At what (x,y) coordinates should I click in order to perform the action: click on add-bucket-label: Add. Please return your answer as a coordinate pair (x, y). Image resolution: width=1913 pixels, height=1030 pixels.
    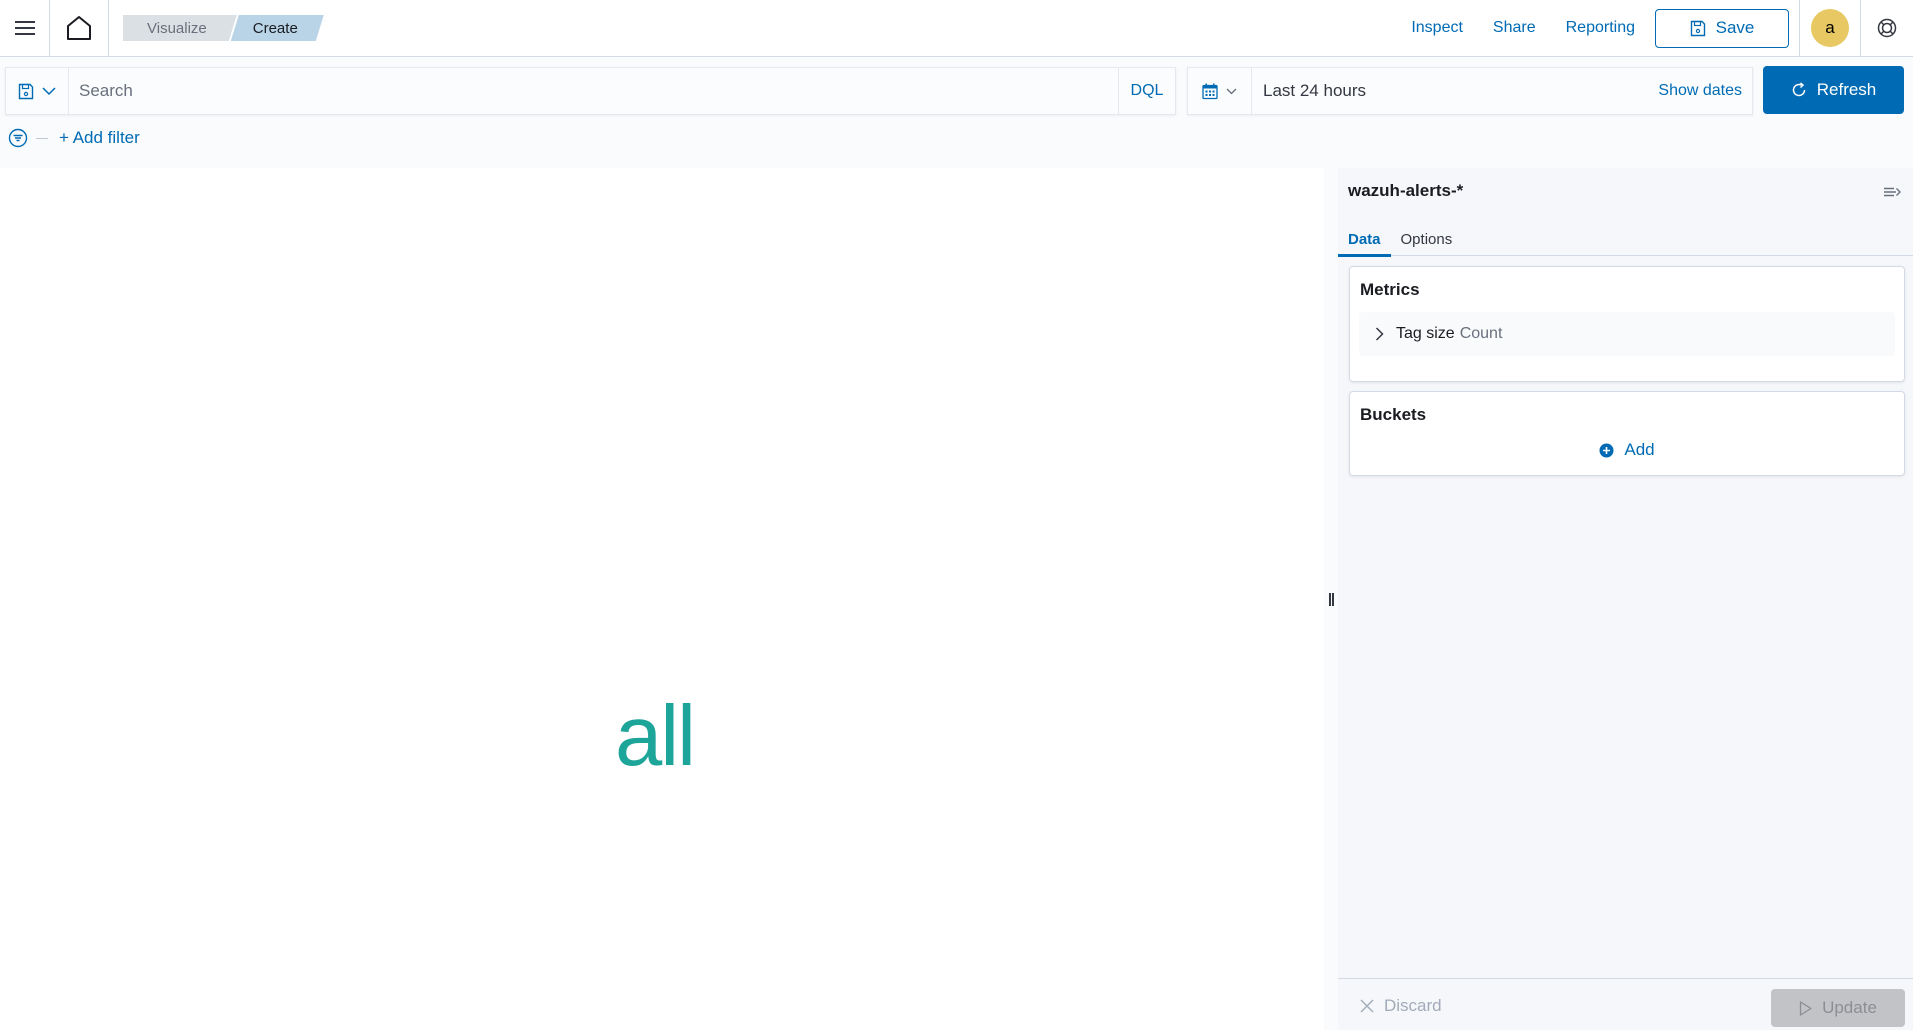
    Looking at the image, I should click on (1639, 449).